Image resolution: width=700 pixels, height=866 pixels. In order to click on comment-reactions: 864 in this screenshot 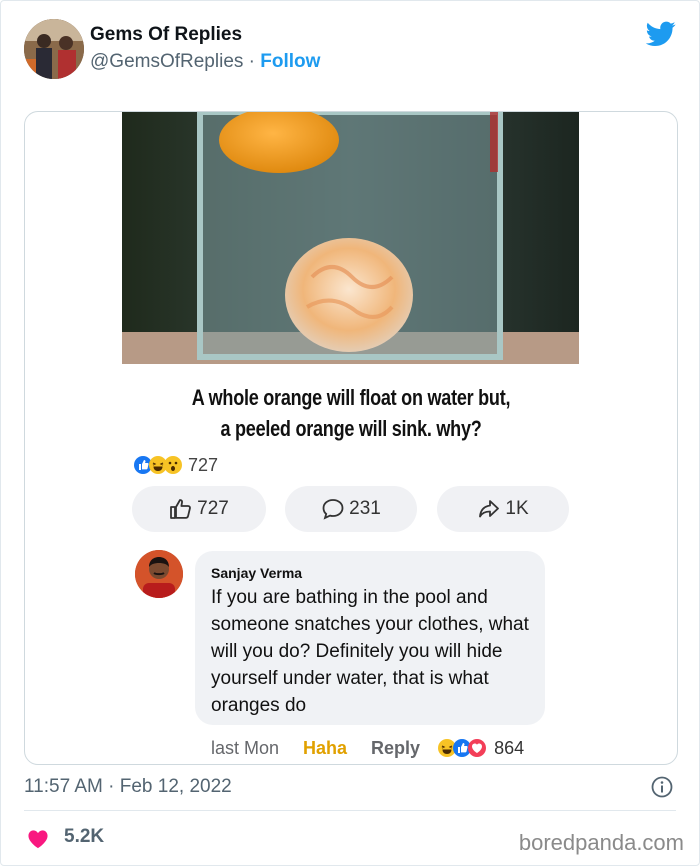, I will do `click(481, 748)`.